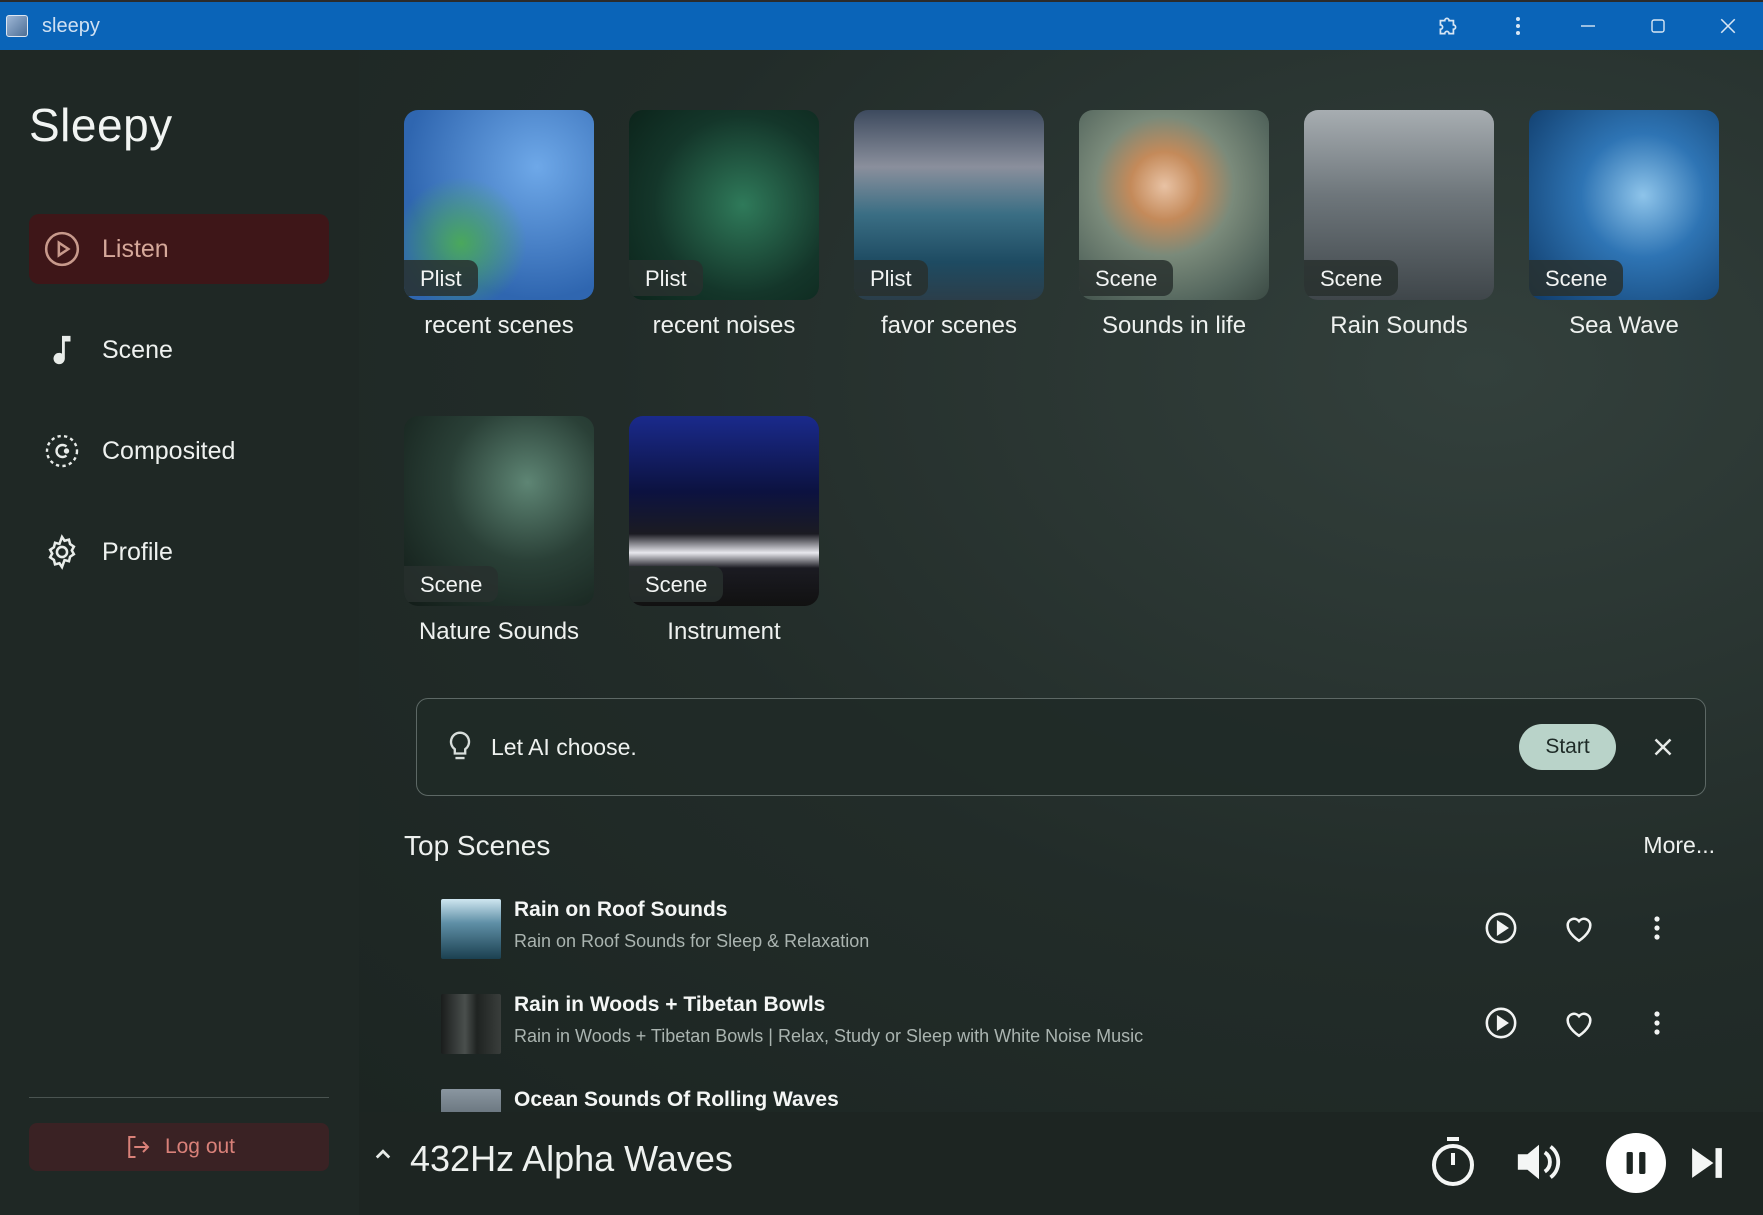 The width and height of the screenshot is (1763, 1215). Describe the element at coordinates (571, 1159) in the screenshot. I see `now-playing-title: 432Hz Alpha Waves` at that location.